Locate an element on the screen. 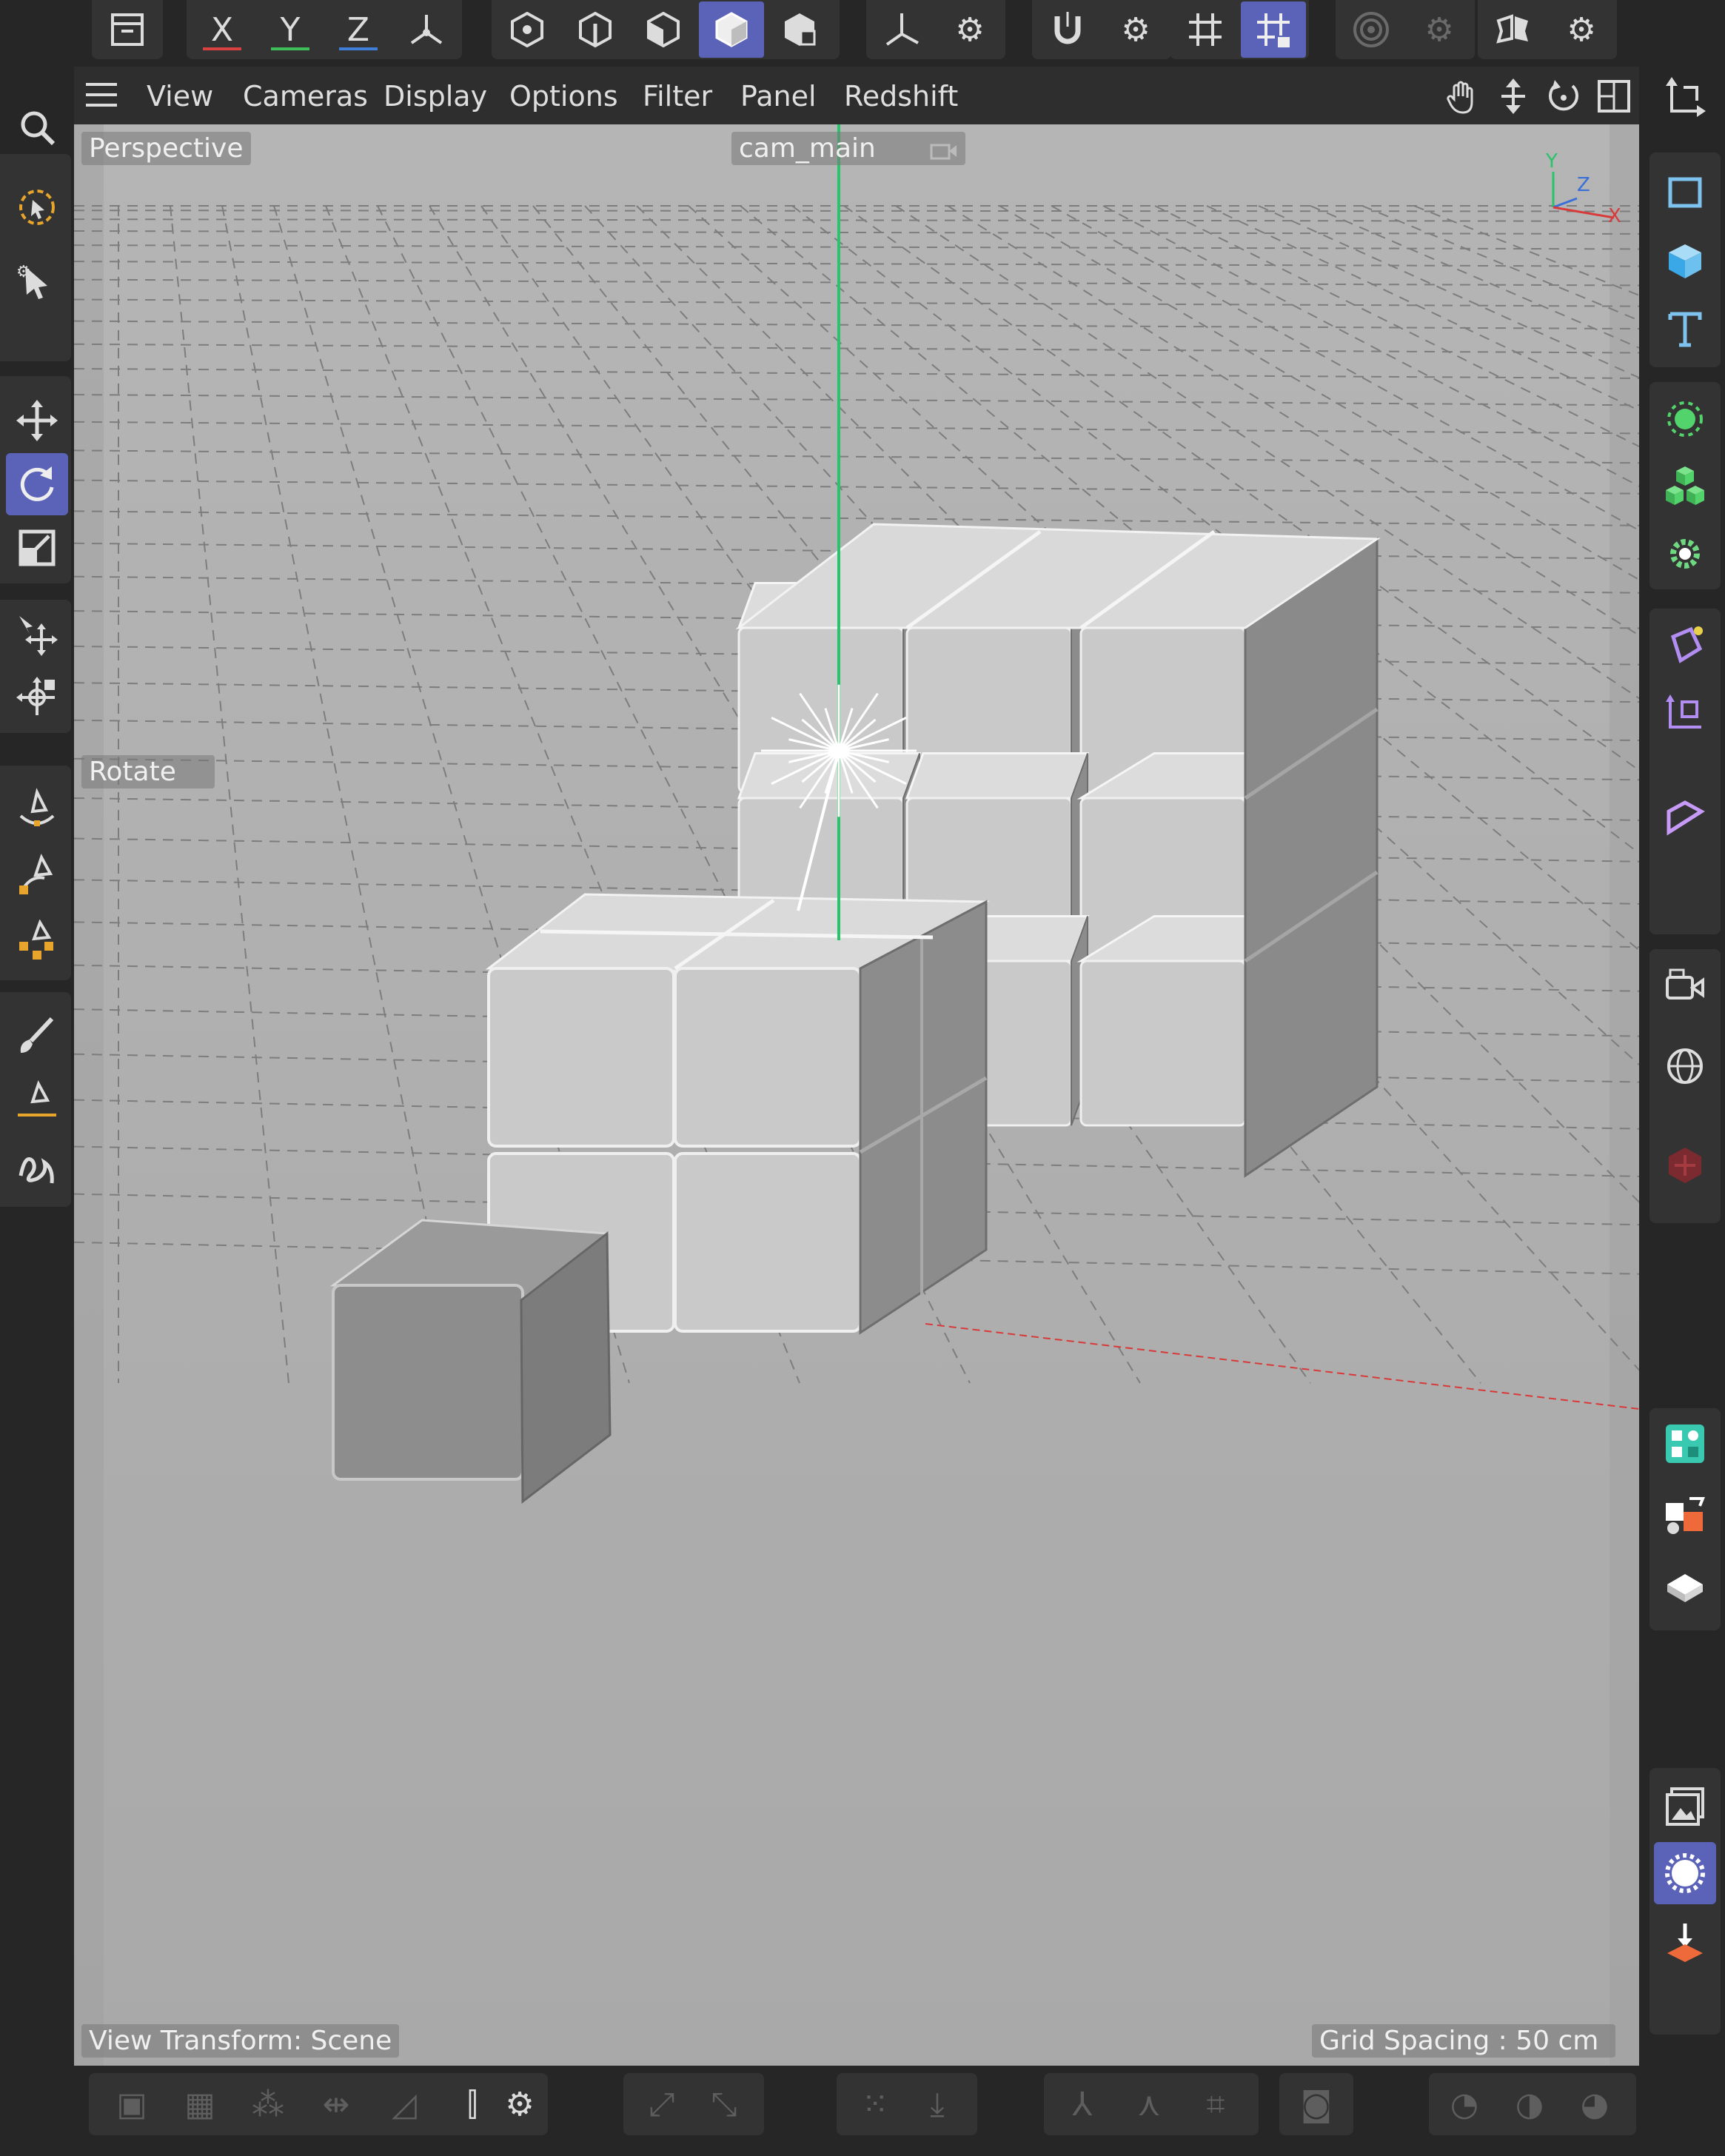 This screenshot has width=1725, height=2156. asset-browser-icon is located at coordinates (1685, 1516).